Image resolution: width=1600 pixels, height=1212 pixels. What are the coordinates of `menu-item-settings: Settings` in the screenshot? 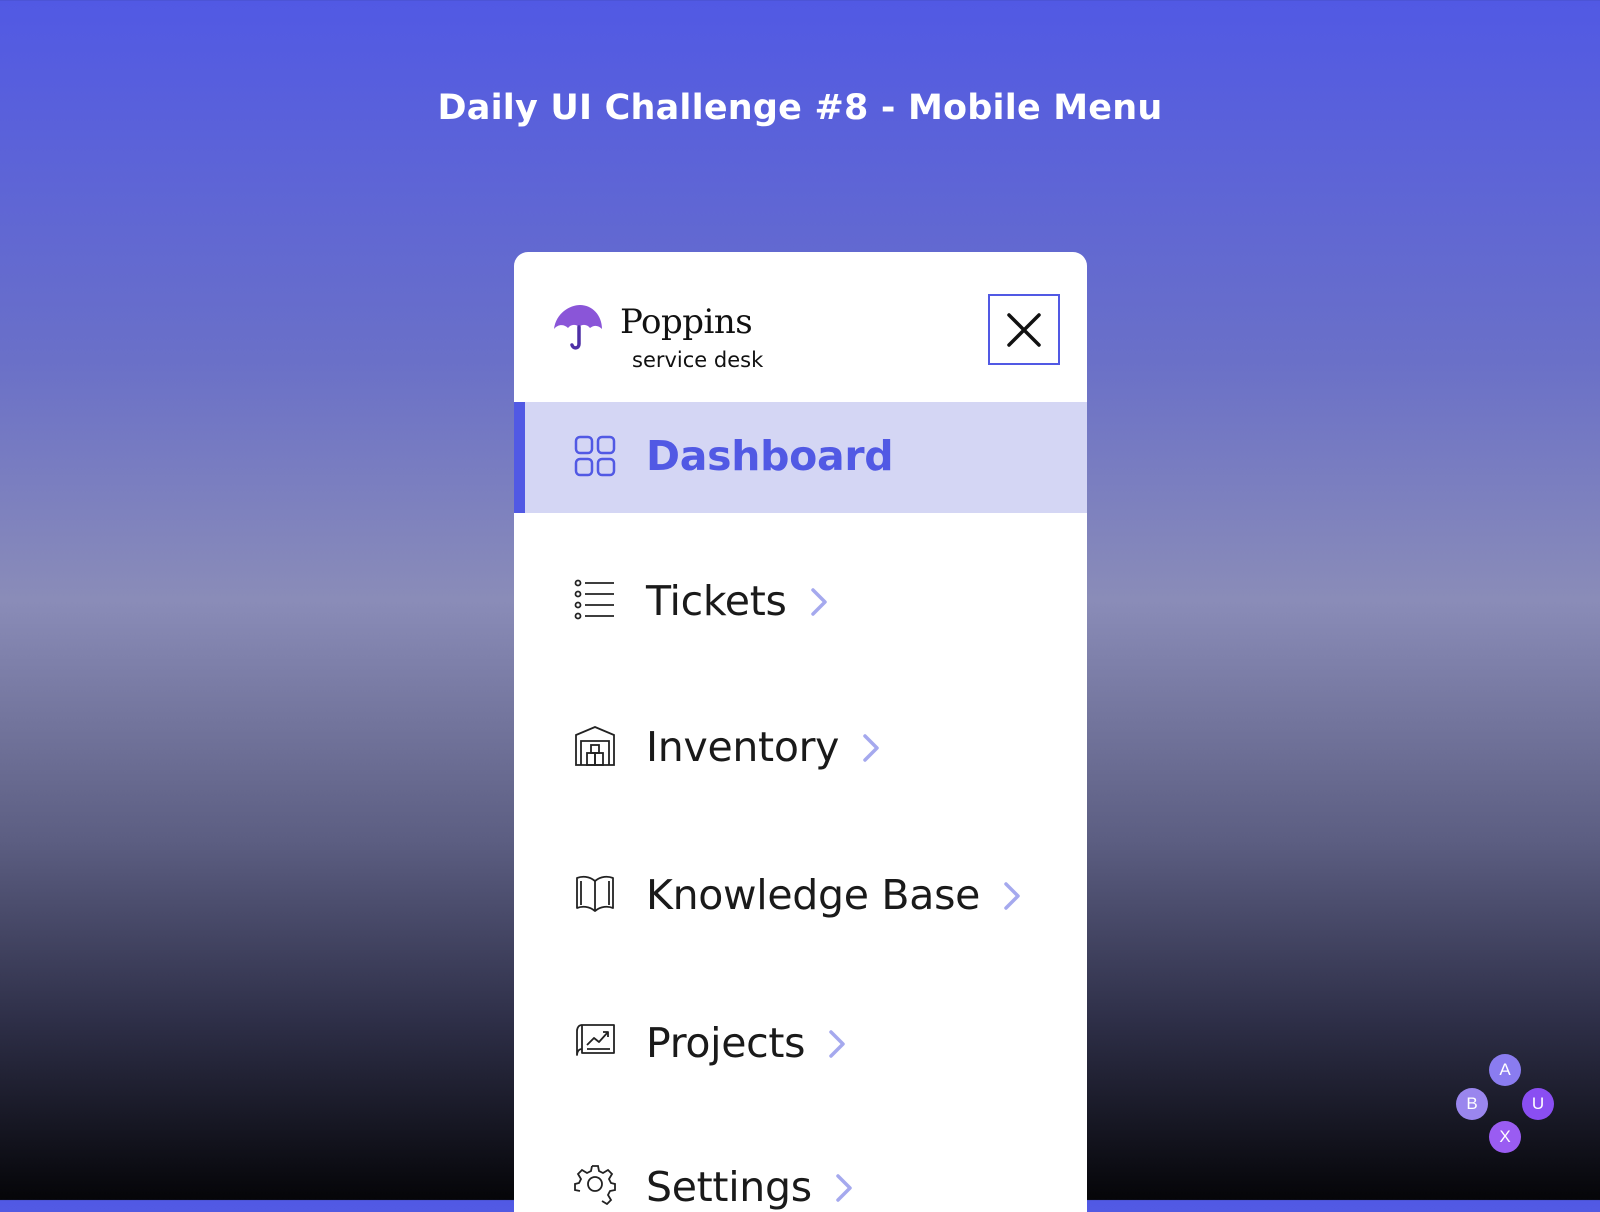 It's located at (800, 1158).